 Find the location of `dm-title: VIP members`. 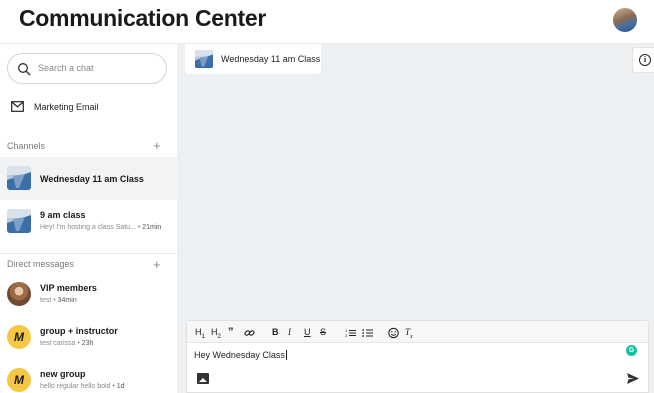

dm-title: VIP members is located at coordinates (68, 288).